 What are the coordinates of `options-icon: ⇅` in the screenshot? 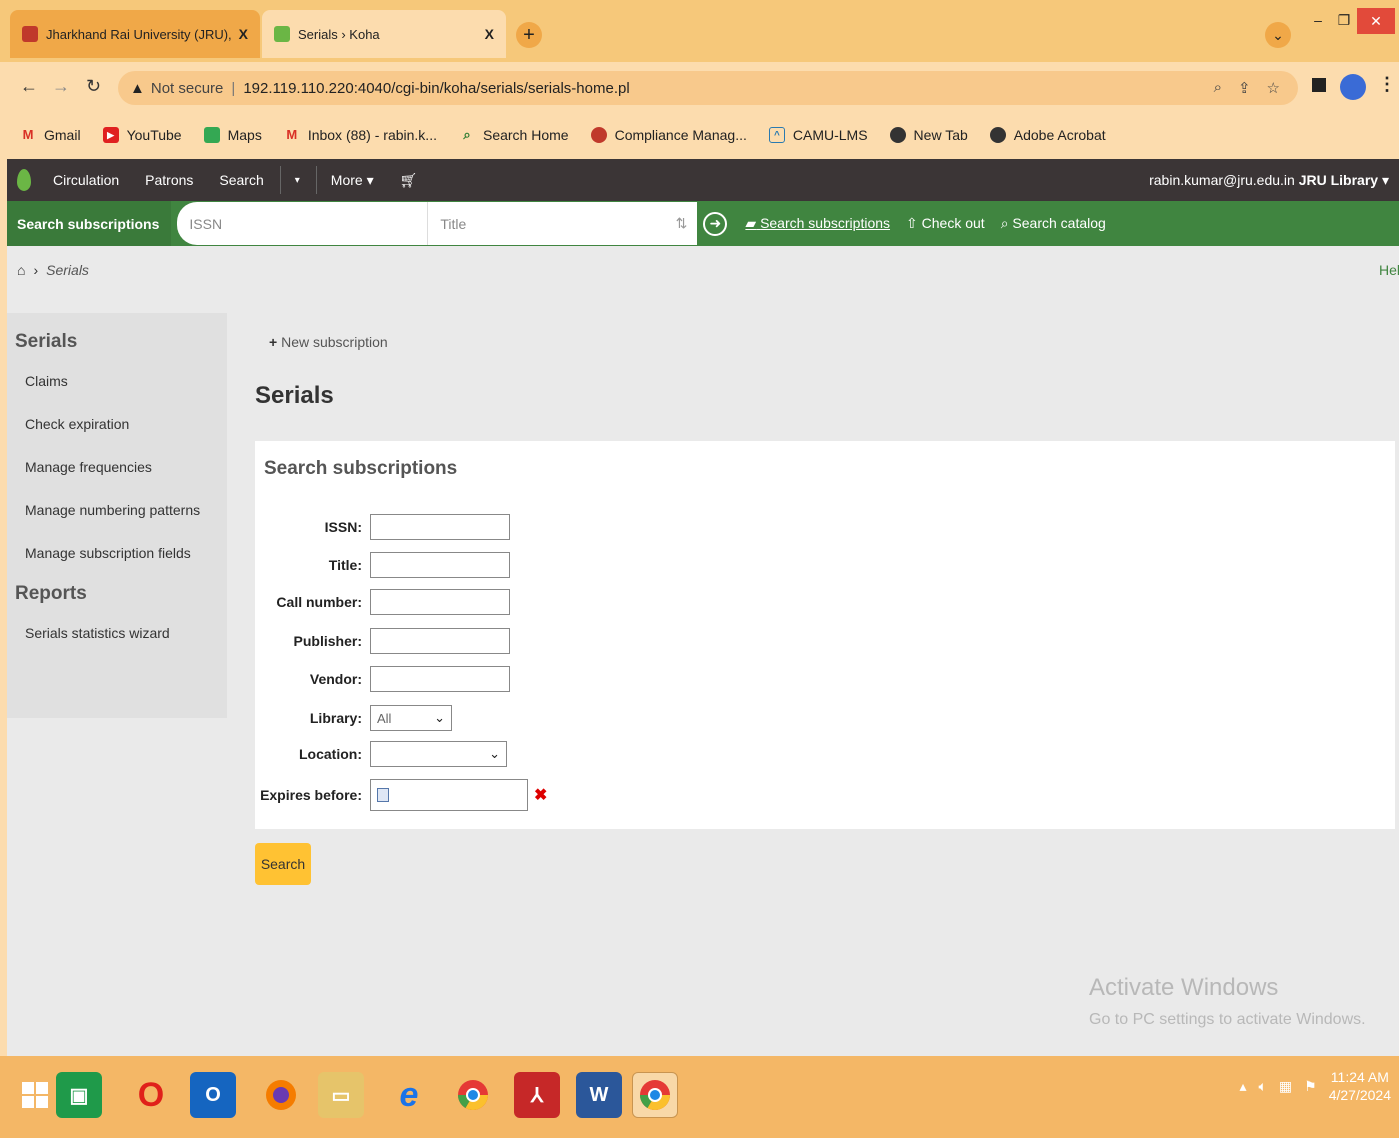 It's located at (682, 223).